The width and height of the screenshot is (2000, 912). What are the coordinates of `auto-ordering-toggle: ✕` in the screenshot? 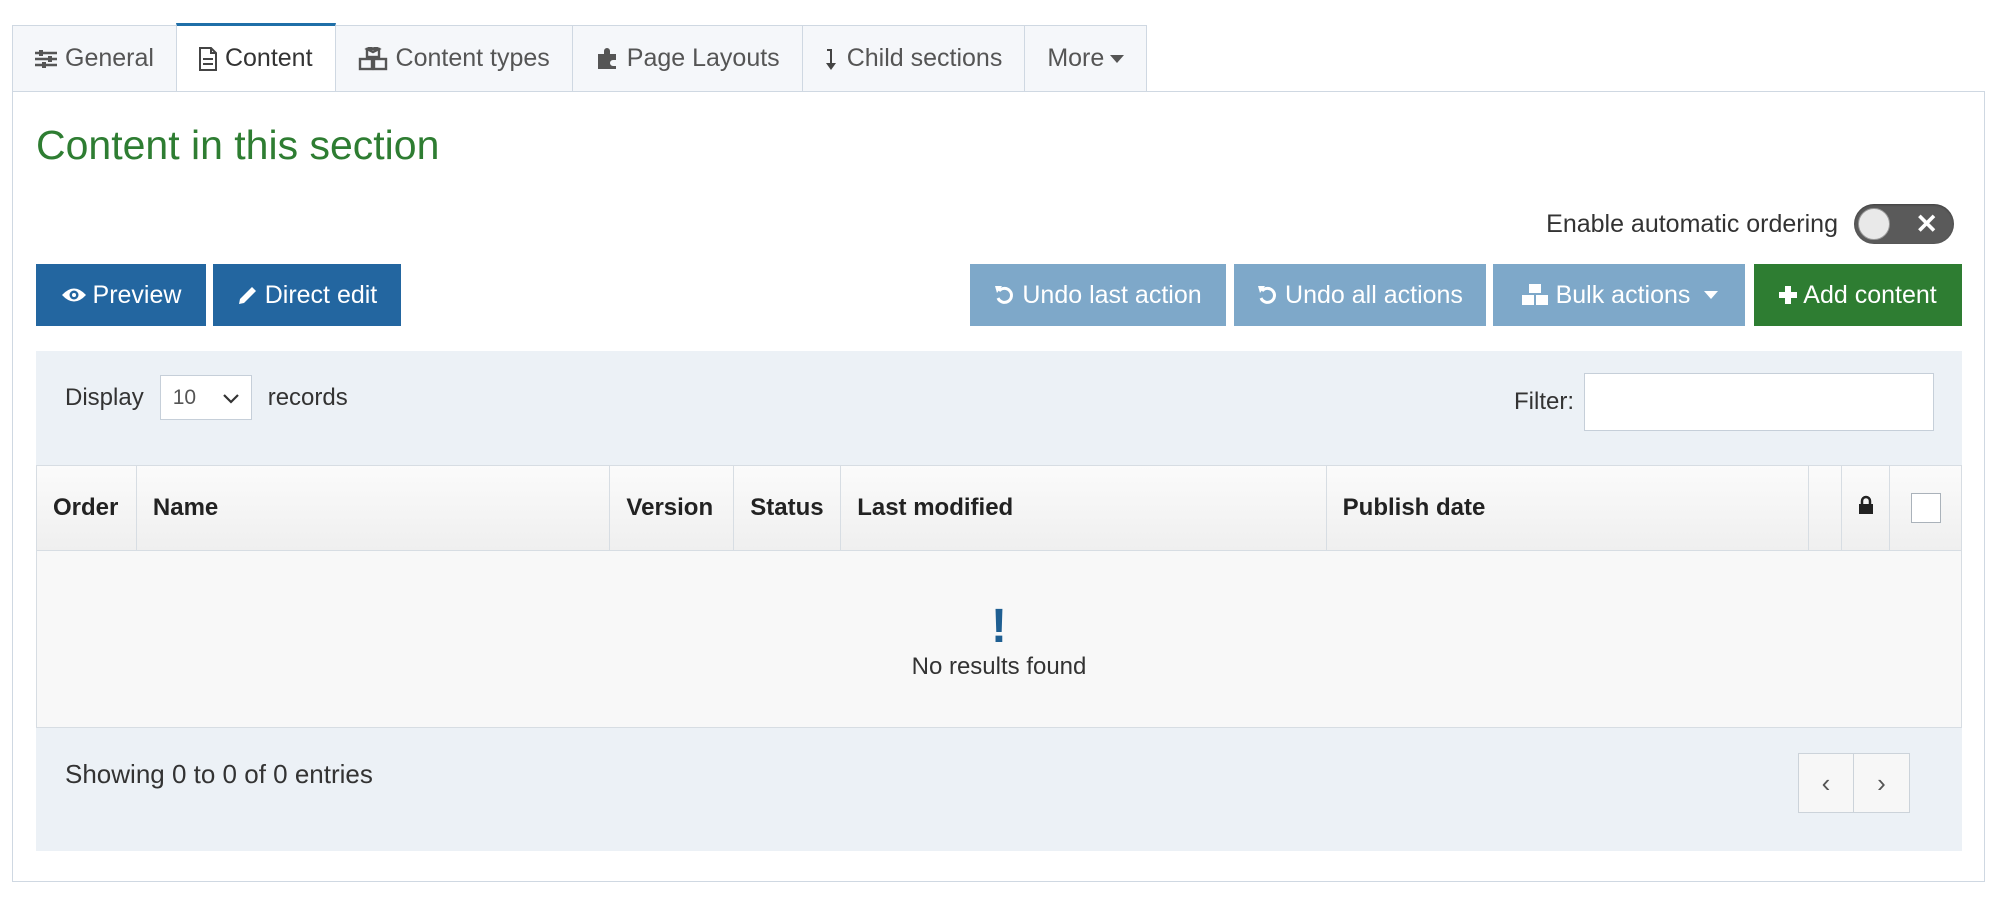 It's located at (1904, 224).